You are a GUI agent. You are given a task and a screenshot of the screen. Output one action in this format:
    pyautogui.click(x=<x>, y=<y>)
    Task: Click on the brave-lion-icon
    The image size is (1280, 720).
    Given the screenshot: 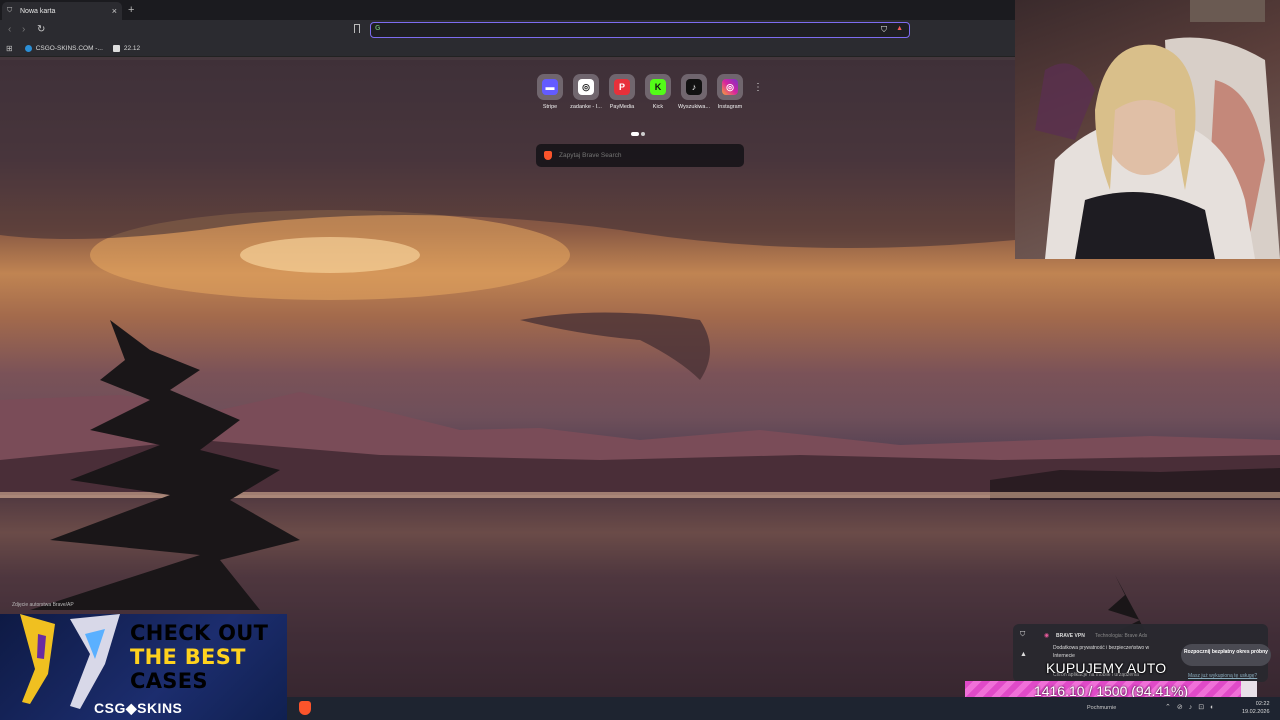 What is the action you would take?
    pyautogui.click(x=548, y=155)
    